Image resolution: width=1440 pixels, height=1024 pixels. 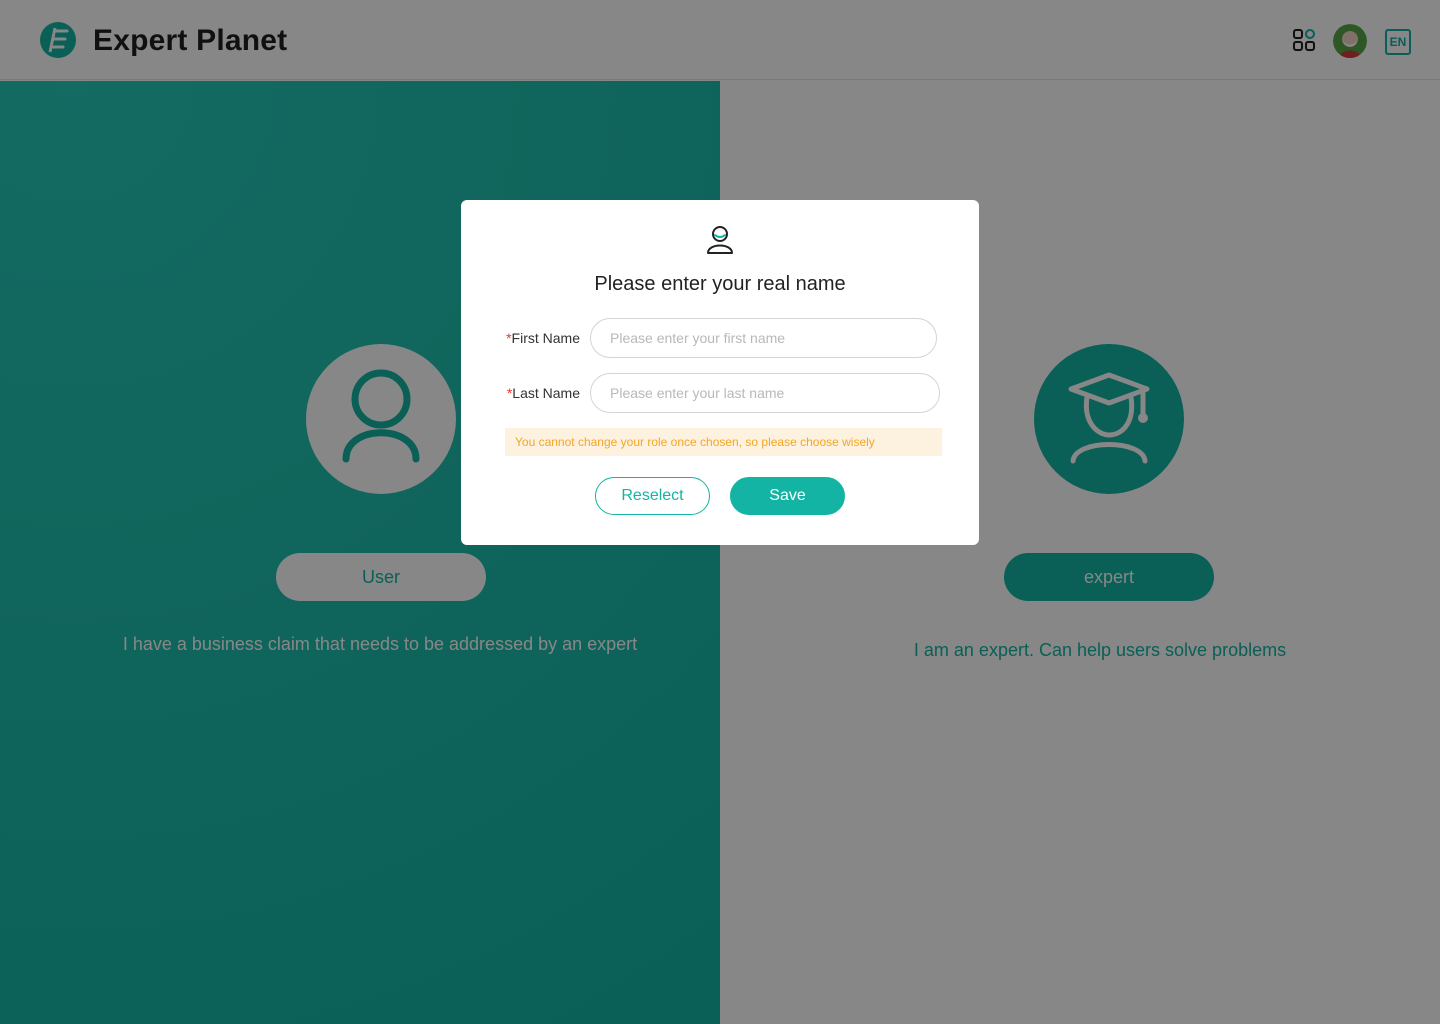 What do you see at coordinates (545, 338) in the screenshot?
I see `first-name-label-text: First Name` at bounding box center [545, 338].